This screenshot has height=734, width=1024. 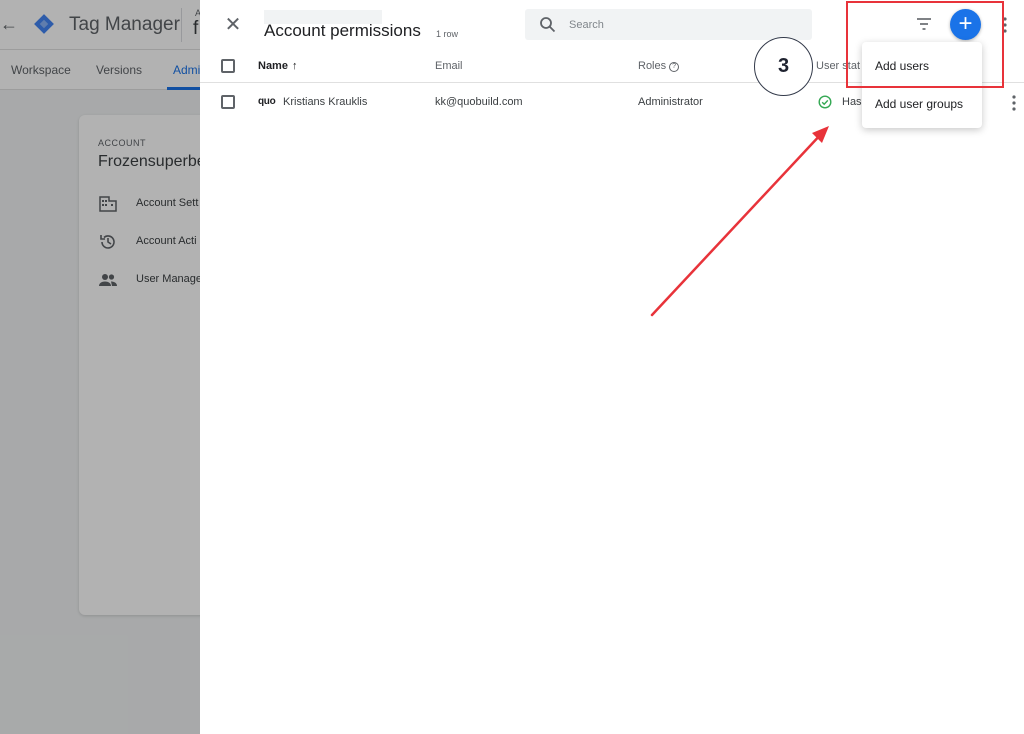 I want to click on row-checkbox, so click(x=228, y=102).